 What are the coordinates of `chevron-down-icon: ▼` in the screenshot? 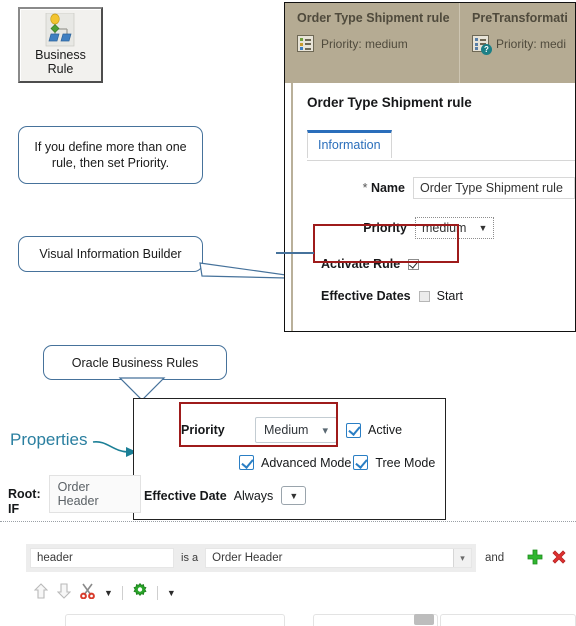 It's located at (483, 228).